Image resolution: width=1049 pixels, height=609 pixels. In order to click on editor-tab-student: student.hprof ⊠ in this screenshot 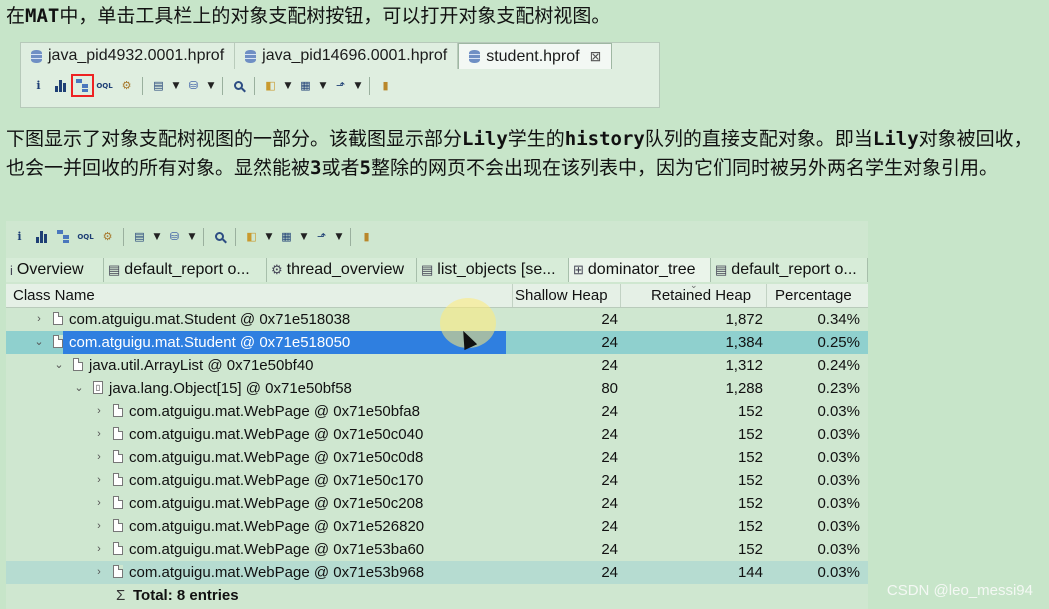, I will do `click(535, 56)`.